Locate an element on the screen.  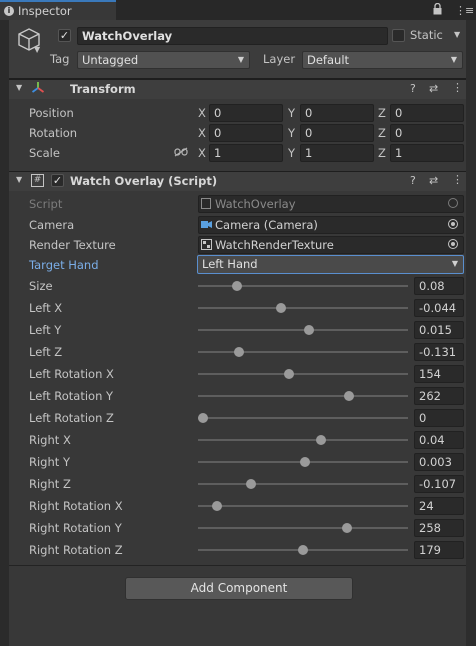
camera-label: Camera is located at coordinates (52, 225).